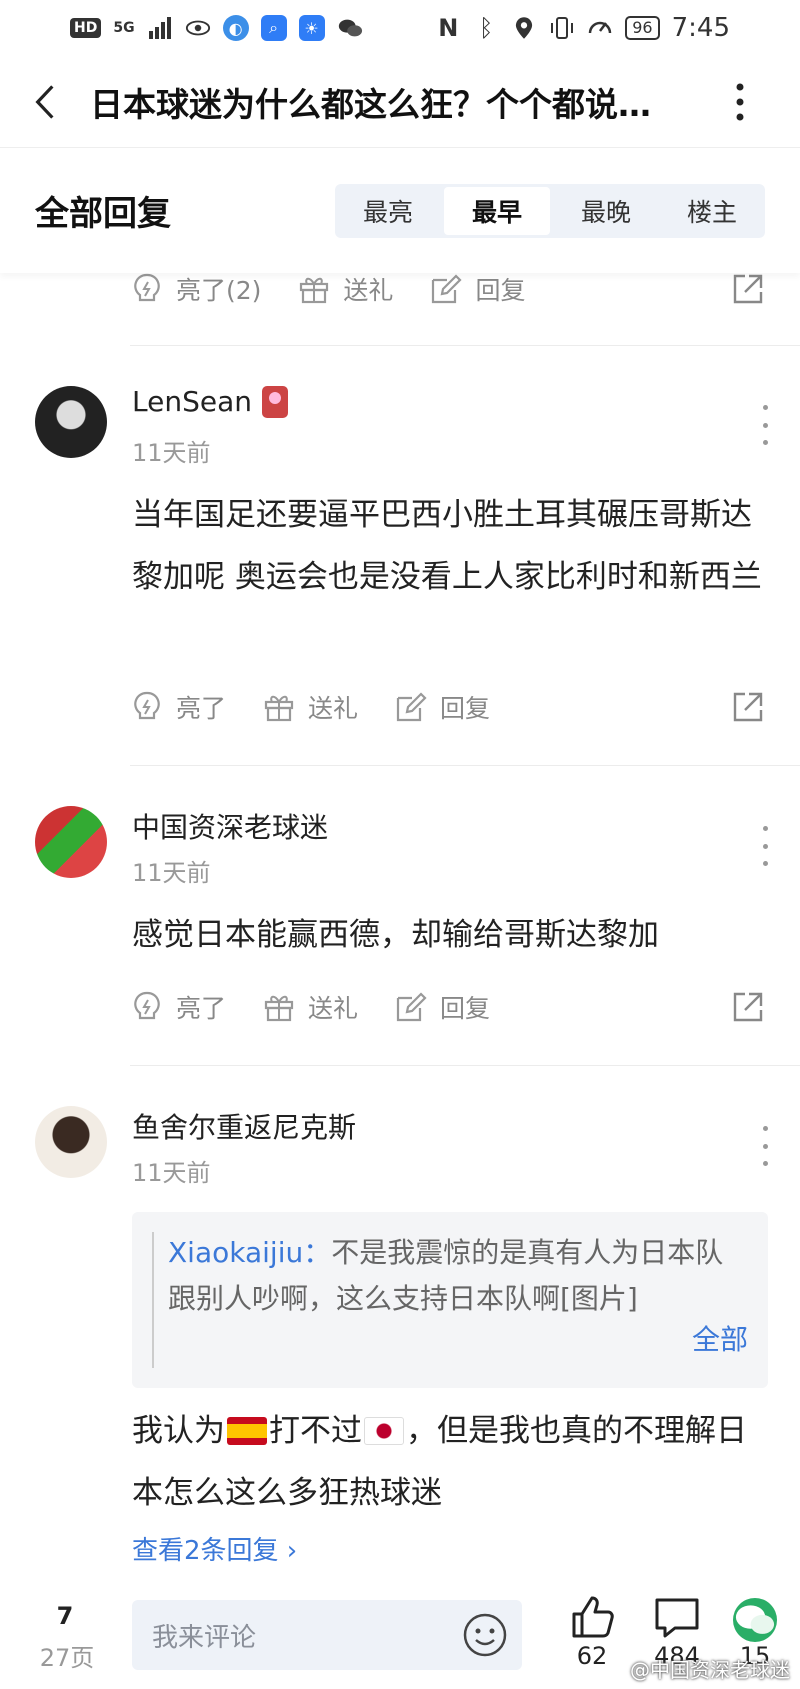  I want to click on comment-author: LenSean, so click(210, 401).